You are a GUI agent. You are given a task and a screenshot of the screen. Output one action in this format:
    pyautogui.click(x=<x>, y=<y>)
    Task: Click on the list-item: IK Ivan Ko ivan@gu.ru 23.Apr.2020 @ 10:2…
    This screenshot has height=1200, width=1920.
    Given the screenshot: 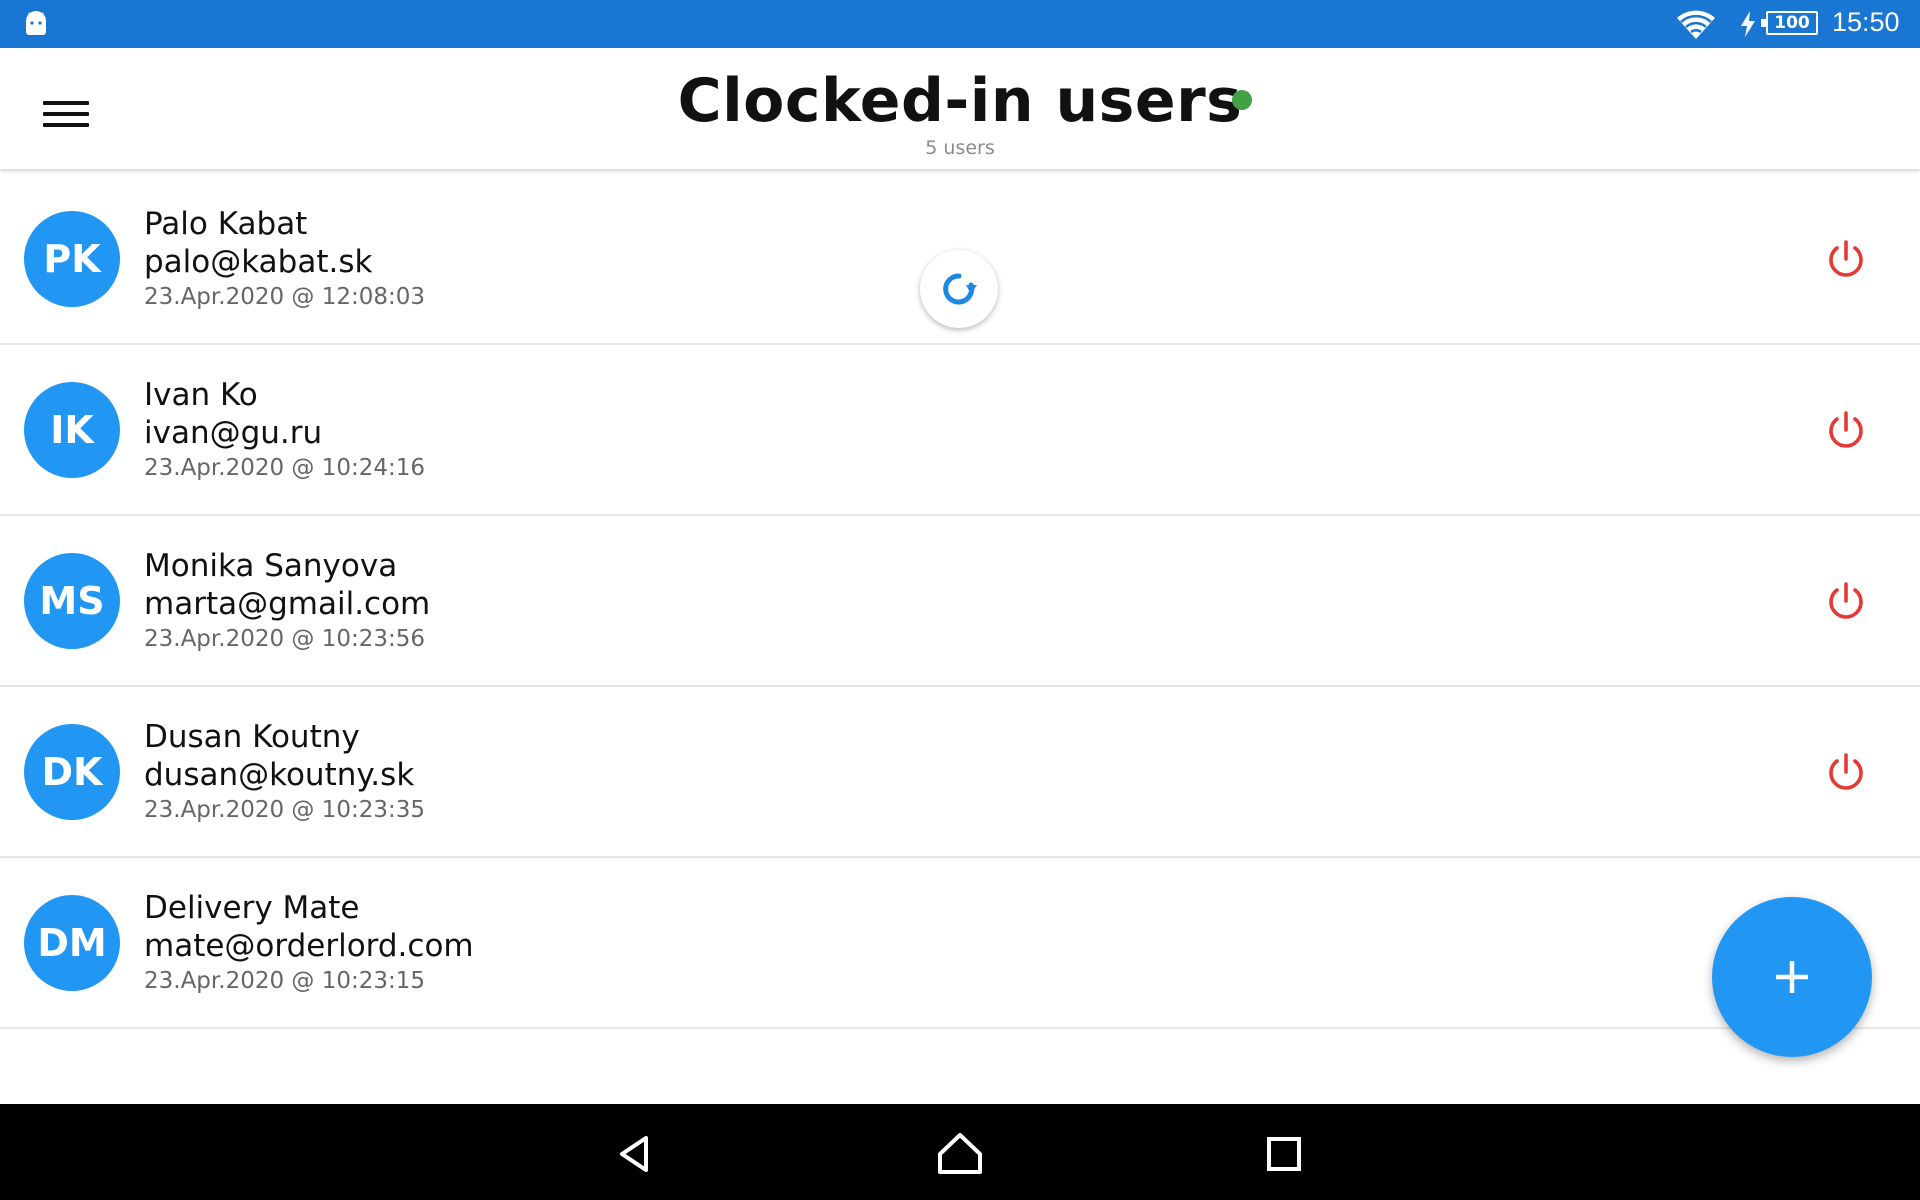 What is the action you would take?
    pyautogui.click(x=960, y=430)
    